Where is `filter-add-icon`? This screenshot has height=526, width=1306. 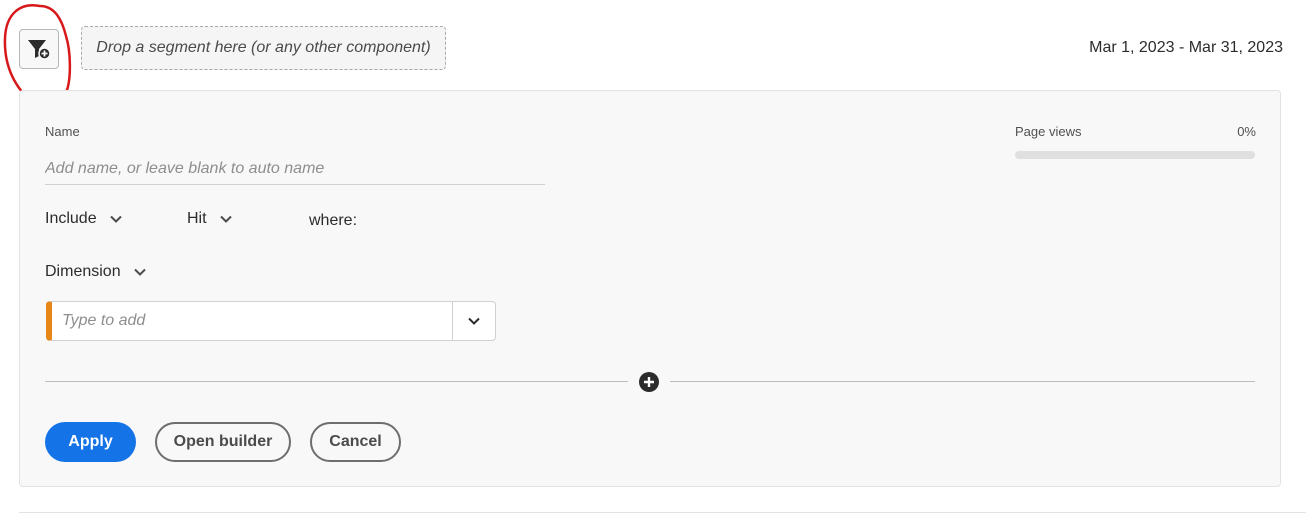
filter-add-icon is located at coordinates (39, 50).